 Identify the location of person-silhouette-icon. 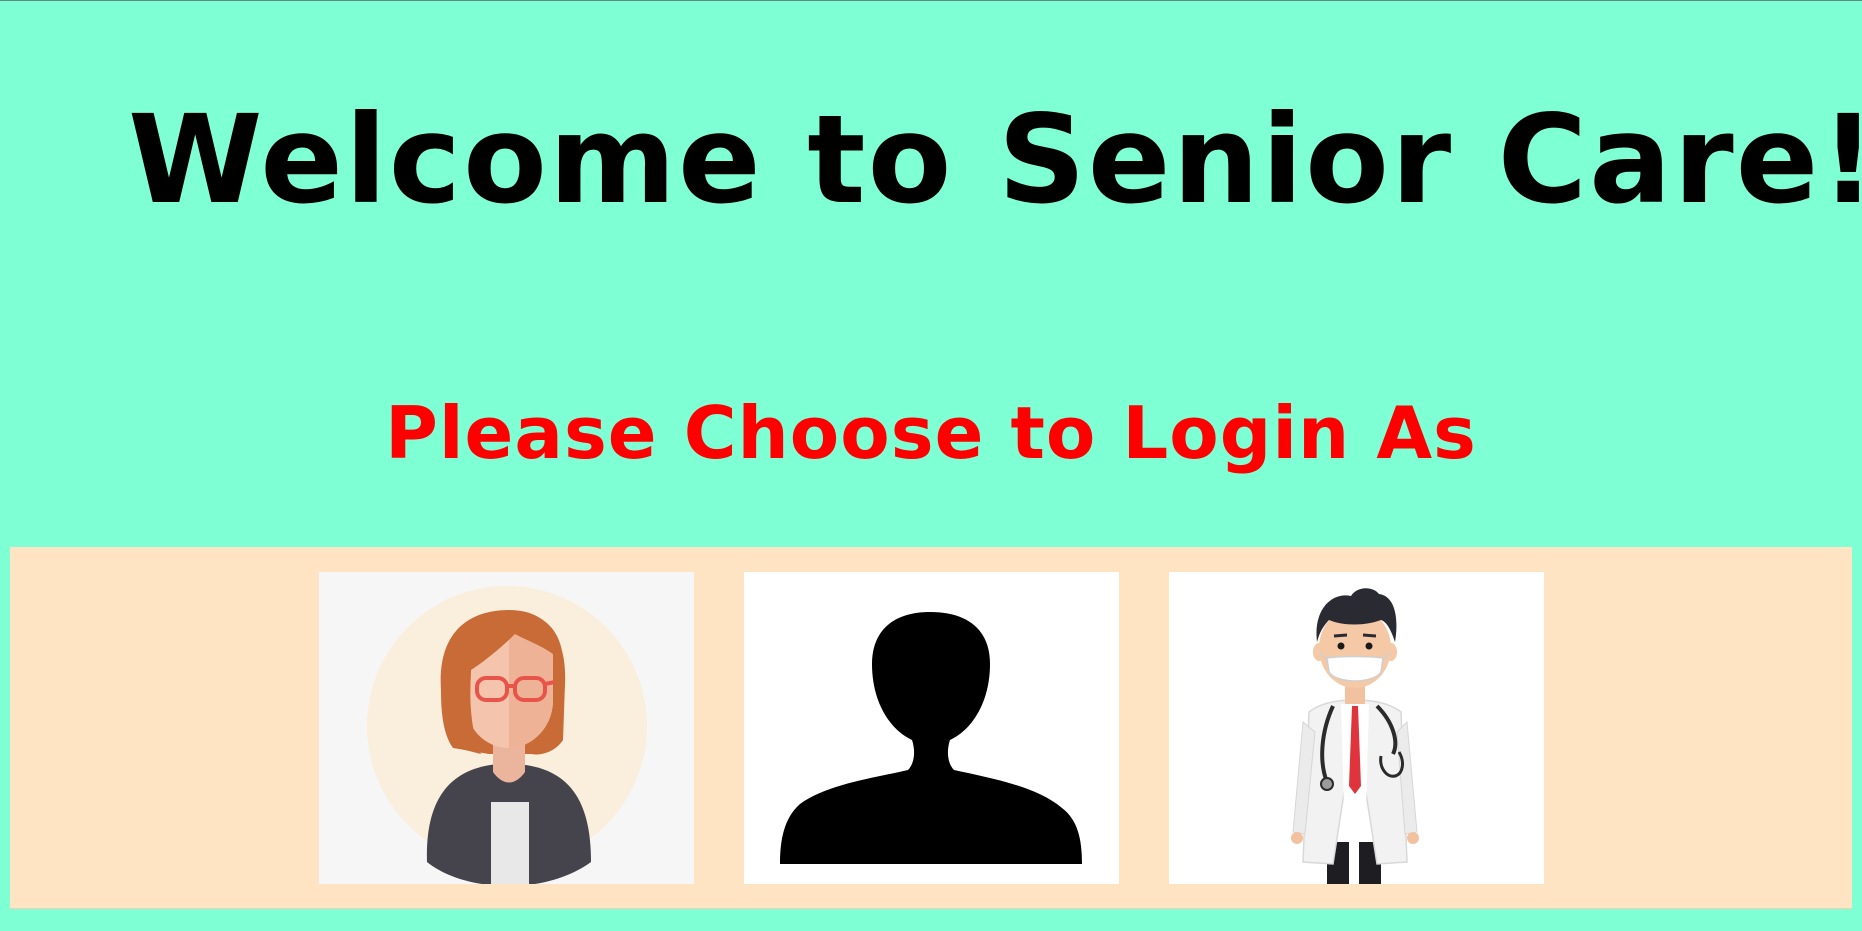
(931, 738).